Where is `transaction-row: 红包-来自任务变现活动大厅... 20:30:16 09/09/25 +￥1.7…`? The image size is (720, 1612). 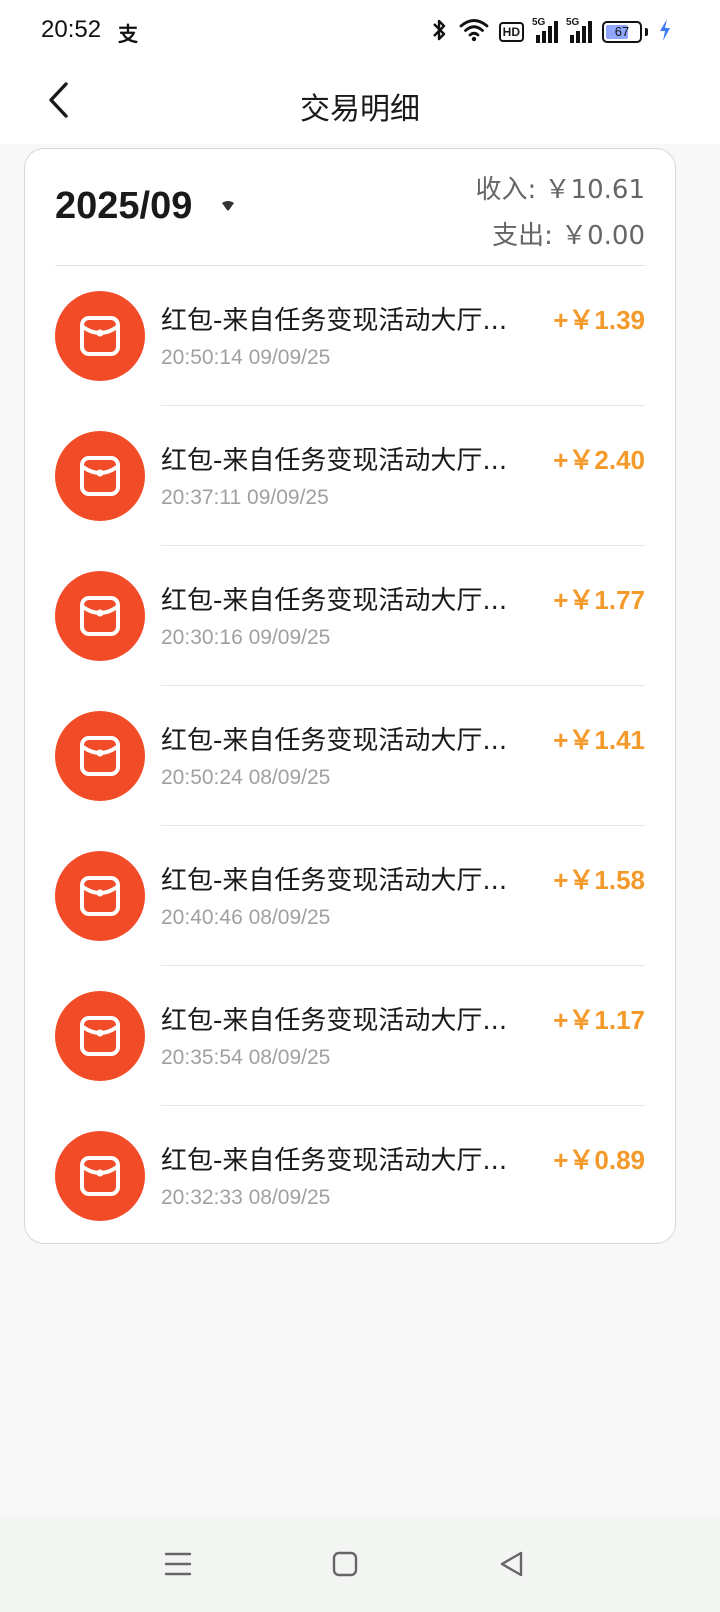 transaction-row: 红包-来自任务变现活动大厅... 20:30:16 09/09/25 +￥1.7… is located at coordinates (350, 616).